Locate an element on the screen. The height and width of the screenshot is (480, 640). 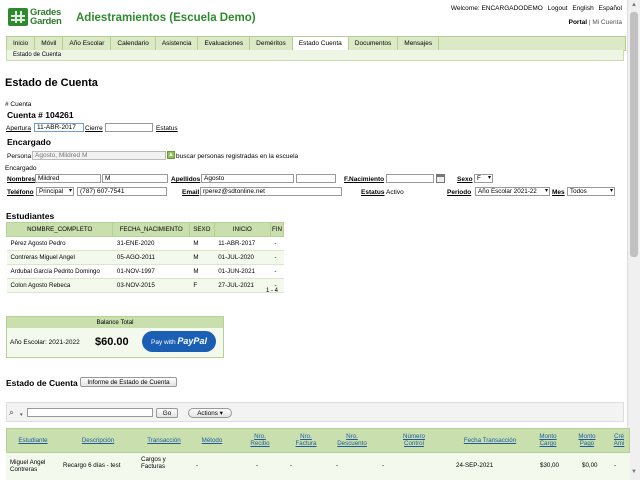
cierre-label: Cierre is located at coordinates (94, 128).